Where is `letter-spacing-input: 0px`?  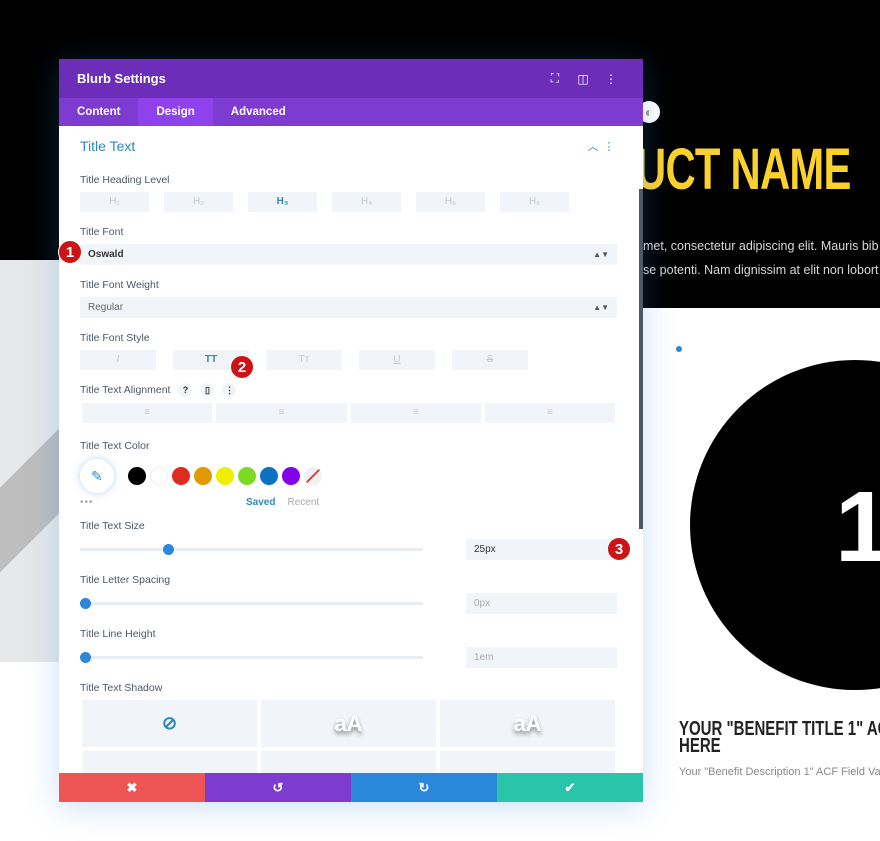
letter-spacing-input: 0px is located at coordinates (541, 603).